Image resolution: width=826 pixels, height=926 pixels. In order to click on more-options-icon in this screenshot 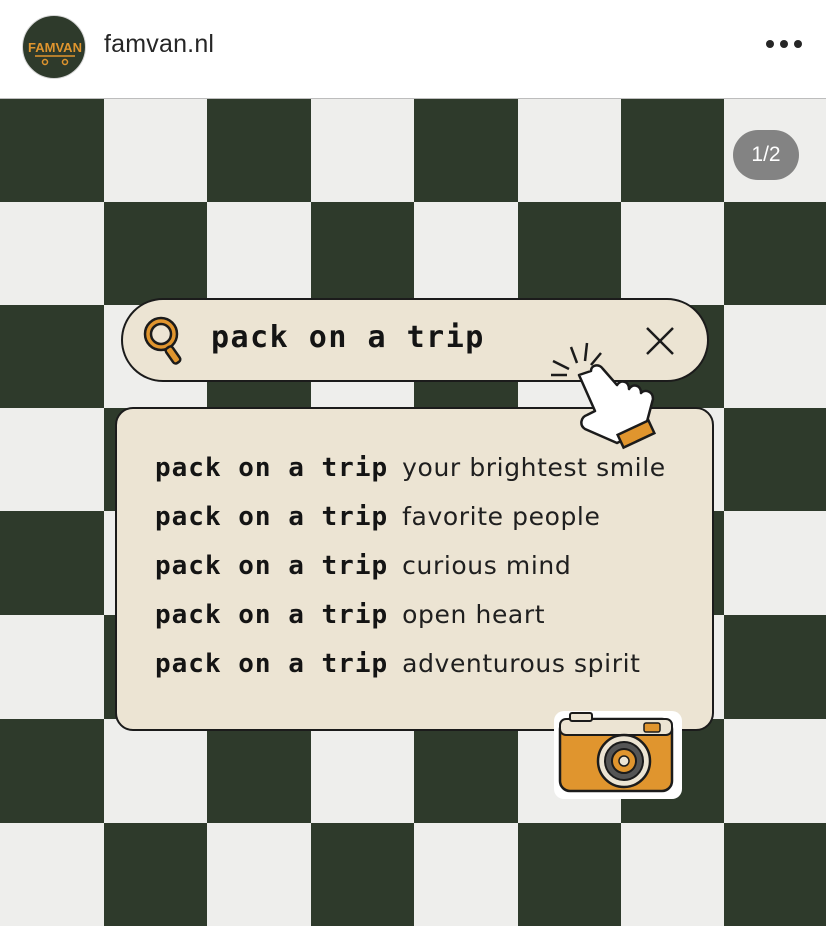, I will do `click(784, 45)`.